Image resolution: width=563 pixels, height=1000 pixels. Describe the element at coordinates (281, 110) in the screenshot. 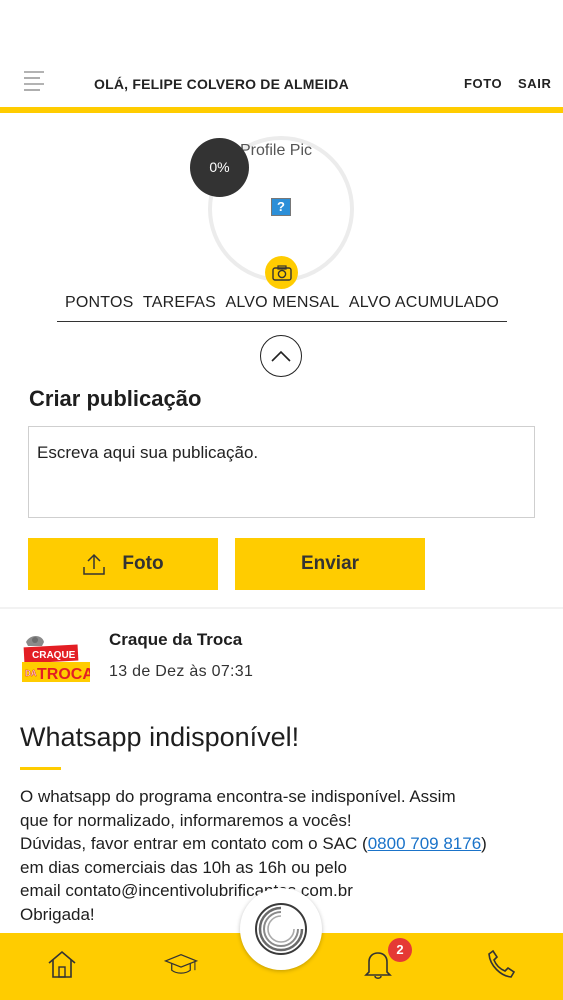

I see `header-accent-bar` at that location.